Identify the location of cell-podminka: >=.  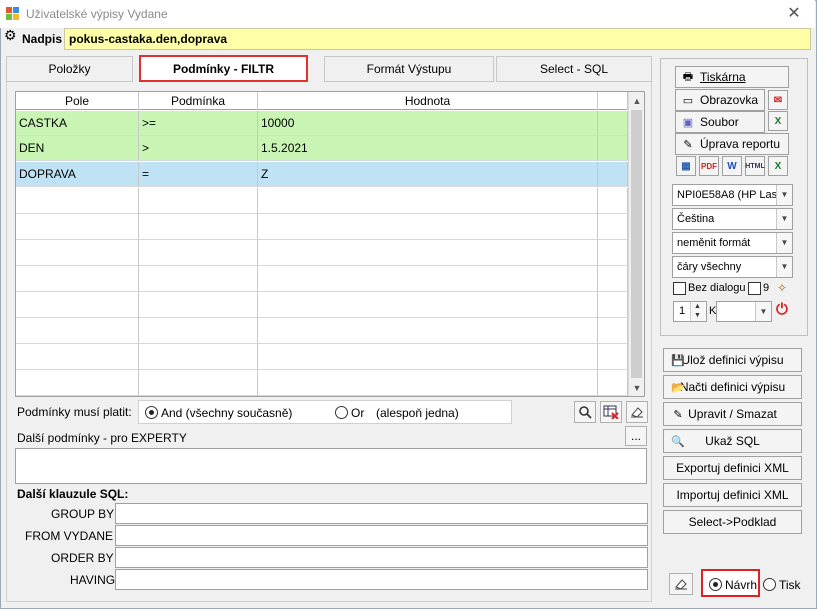
(198, 123).